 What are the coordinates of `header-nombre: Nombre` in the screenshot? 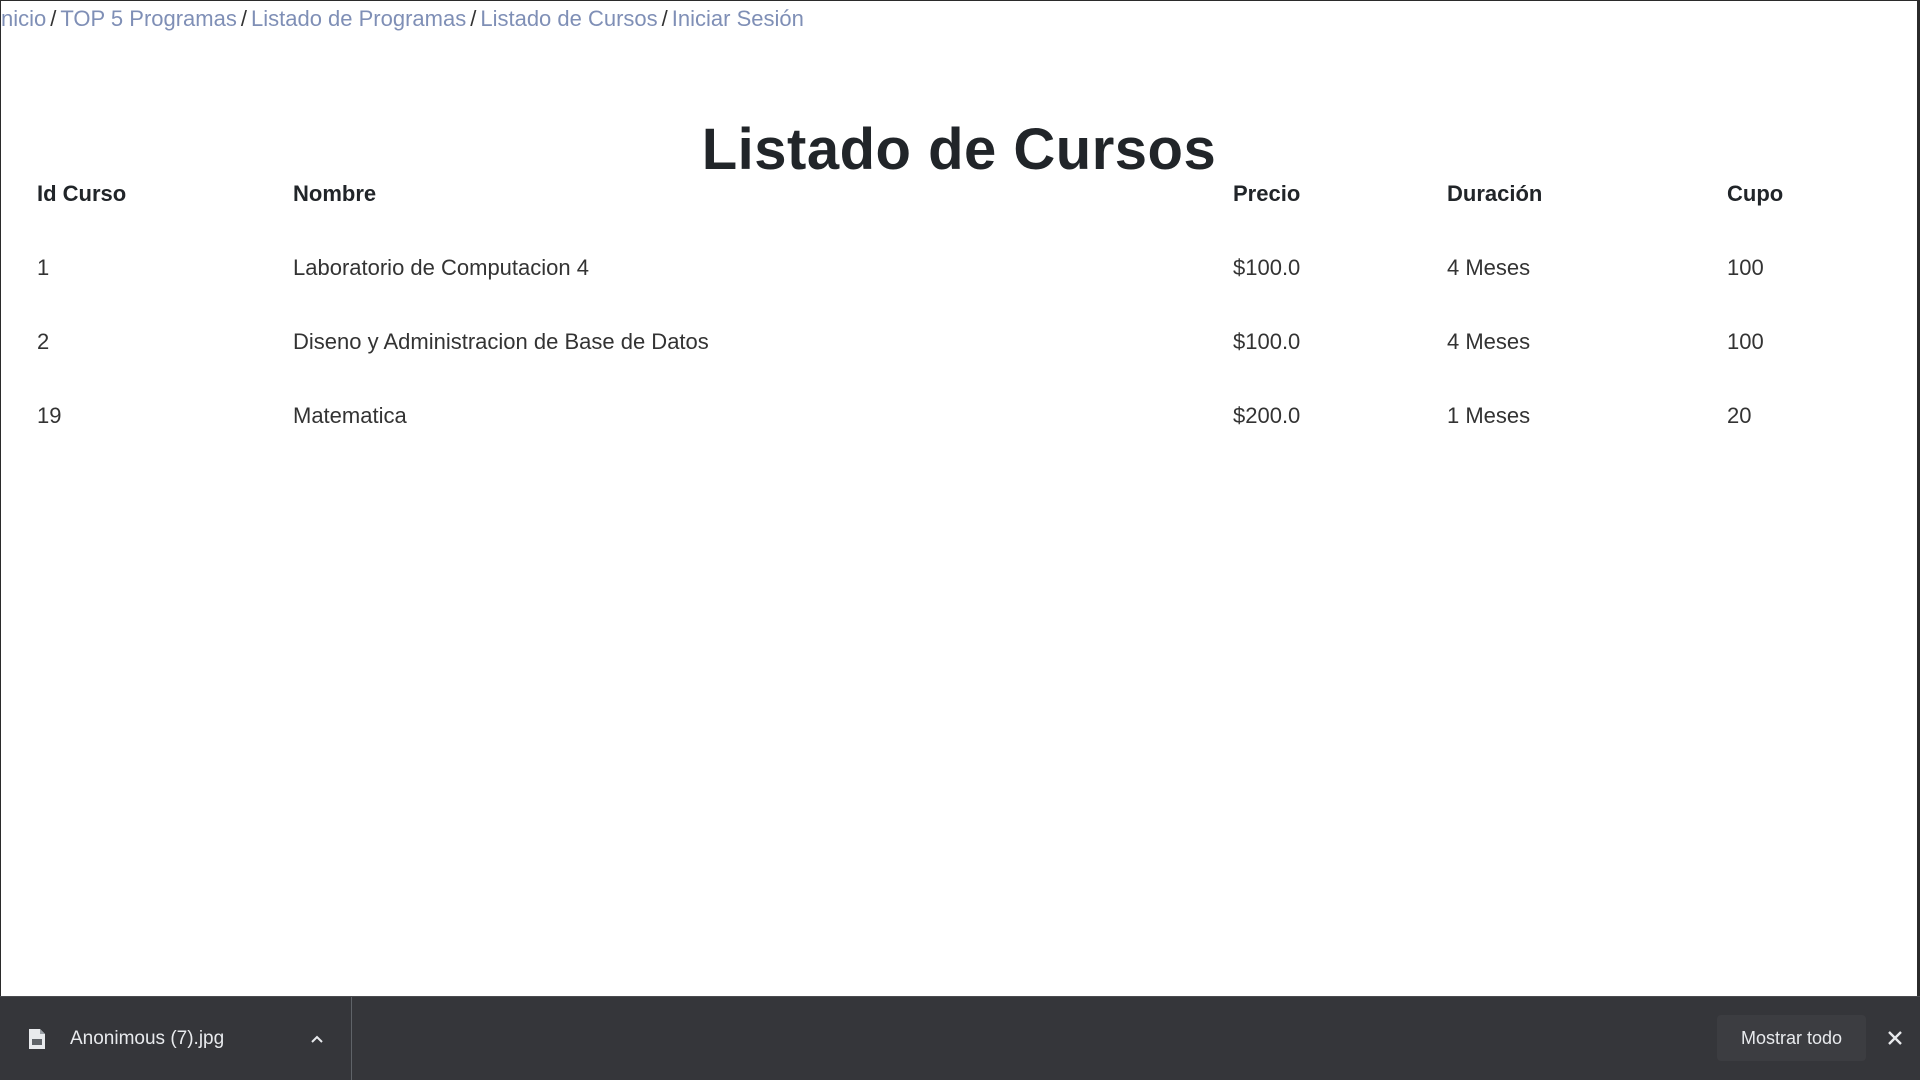 It's located at (335, 193).